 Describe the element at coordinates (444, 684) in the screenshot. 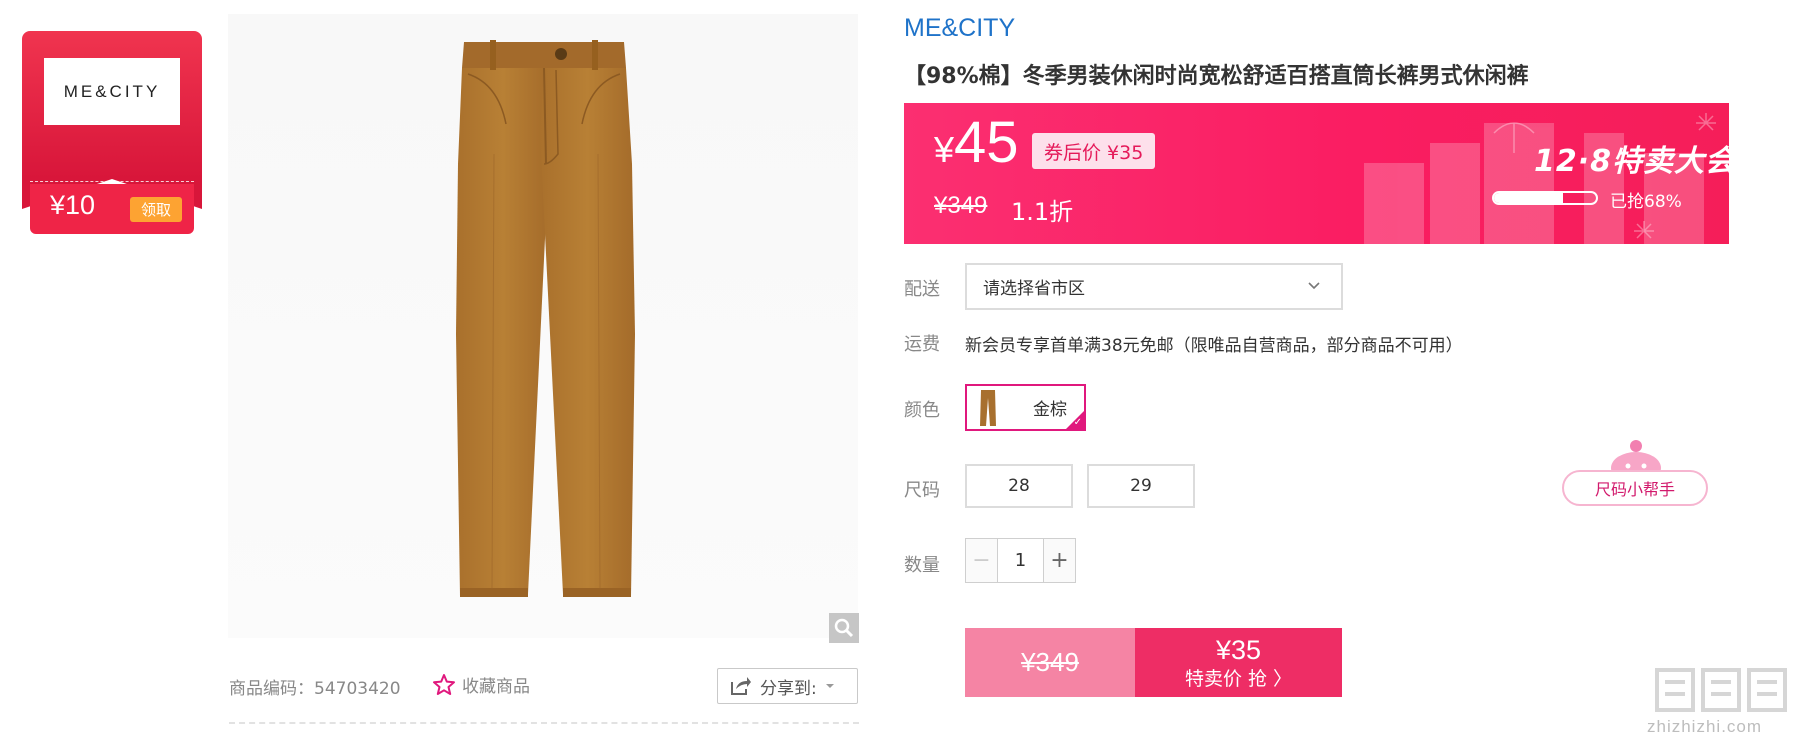

I see `star-icon` at that location.